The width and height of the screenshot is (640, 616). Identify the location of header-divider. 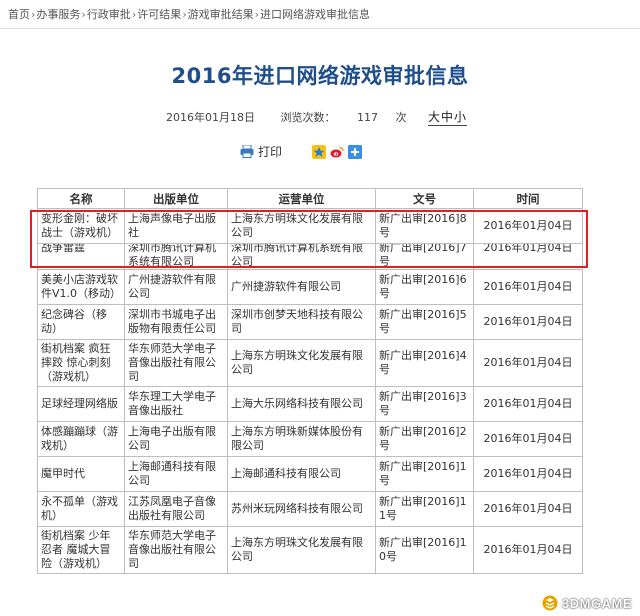
(320, 28).